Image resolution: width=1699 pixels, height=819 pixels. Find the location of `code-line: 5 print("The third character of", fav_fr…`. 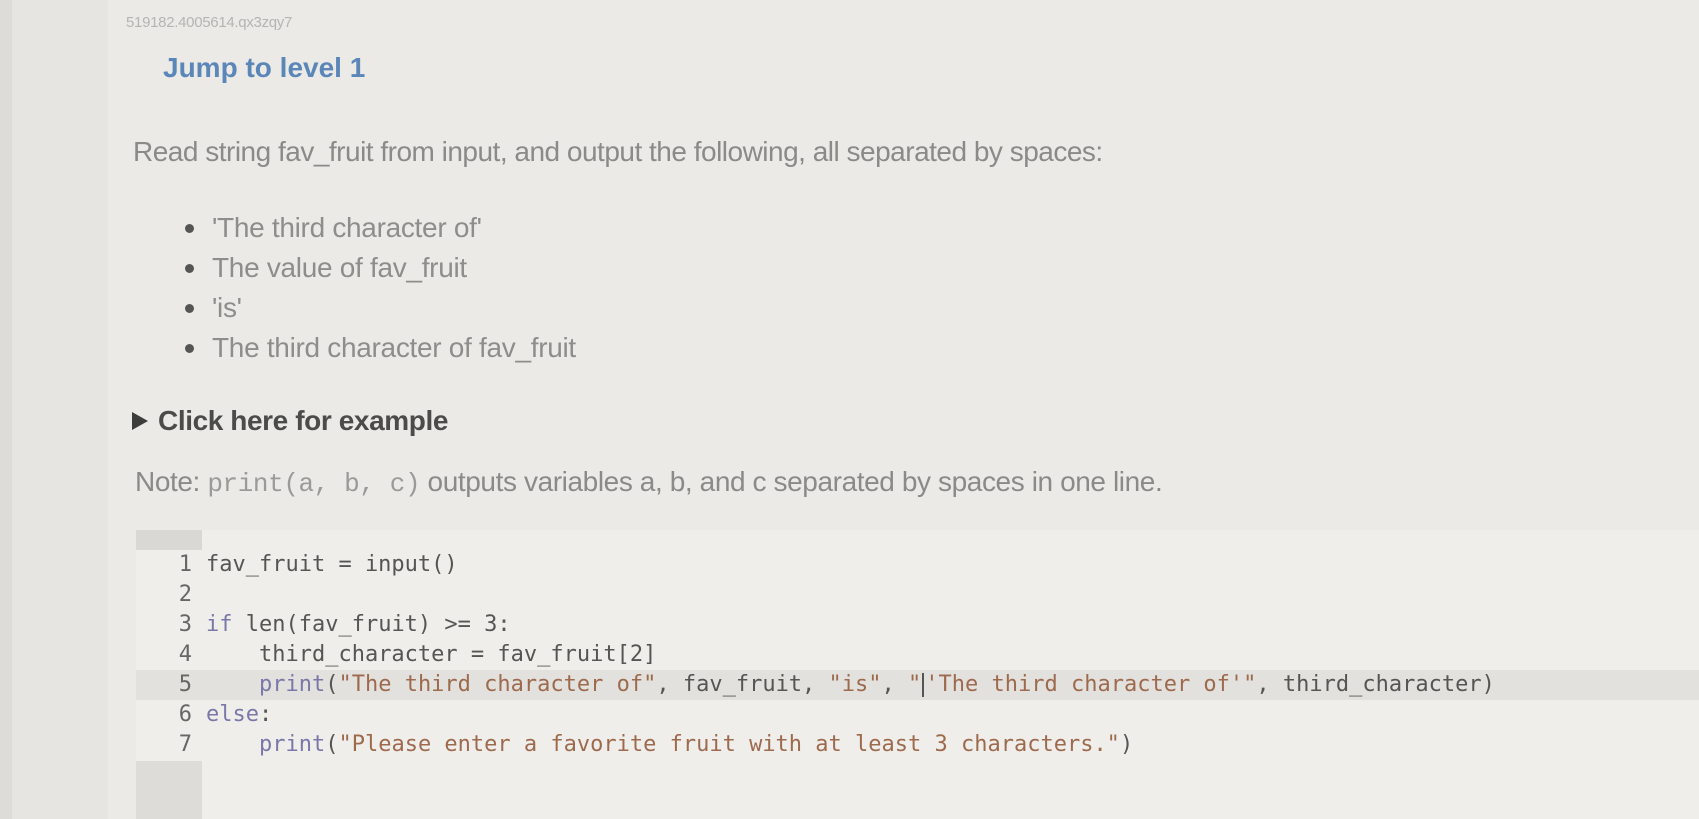

code-line: 5 print("The third character of", fav_fr… is located at coordinates (917, 685).